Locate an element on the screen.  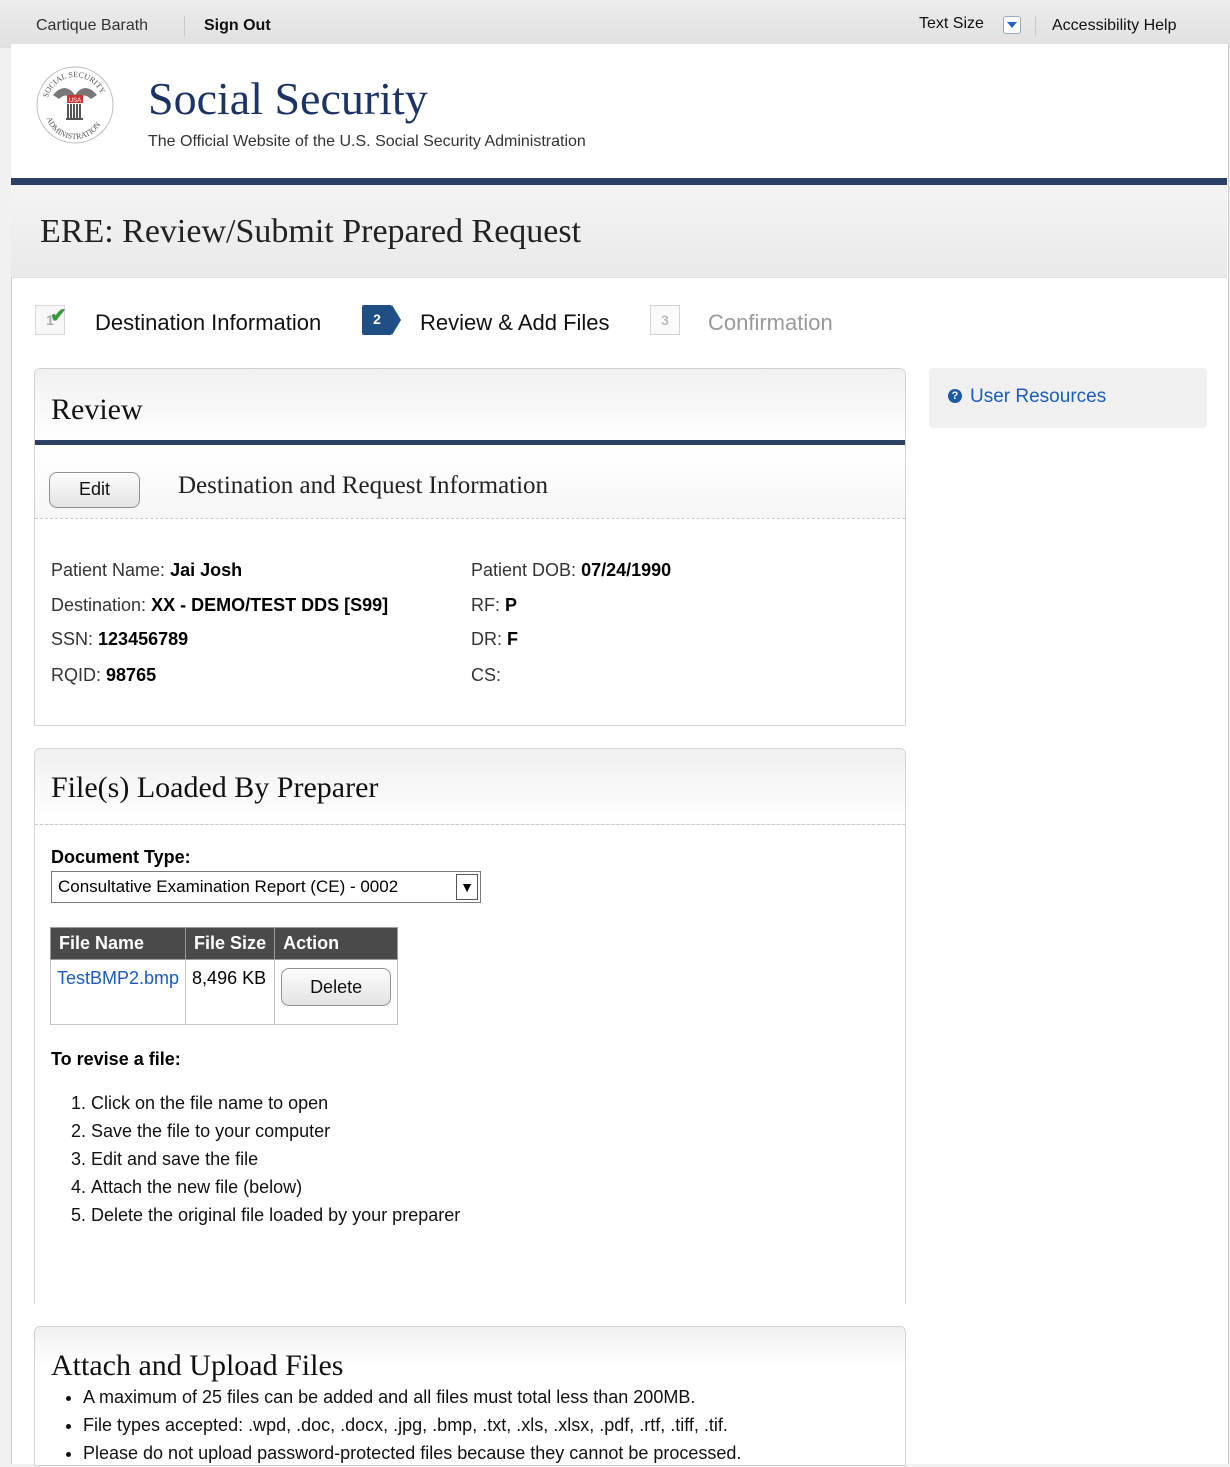
step-number: 2 is located at coordinates (377, 319).